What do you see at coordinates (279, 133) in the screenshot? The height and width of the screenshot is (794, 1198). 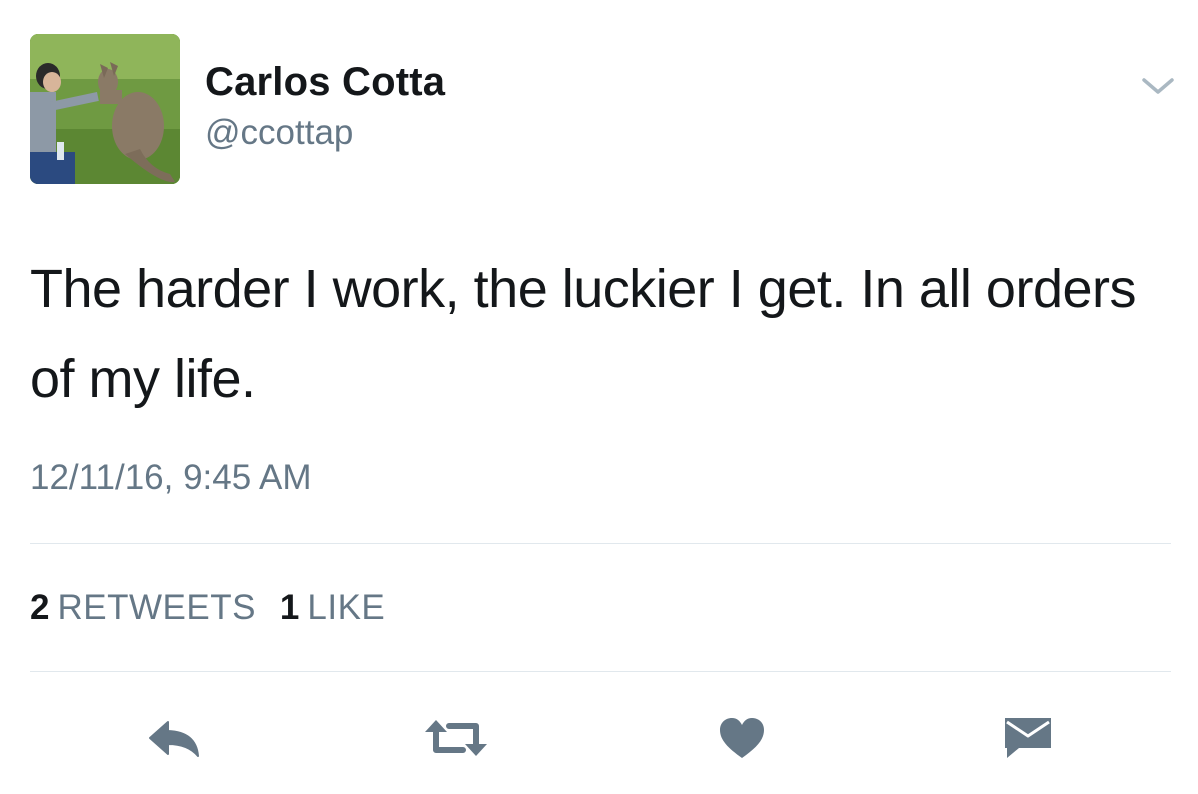 I see `author-handle: @ccottap` at bounding box center [279, 133].